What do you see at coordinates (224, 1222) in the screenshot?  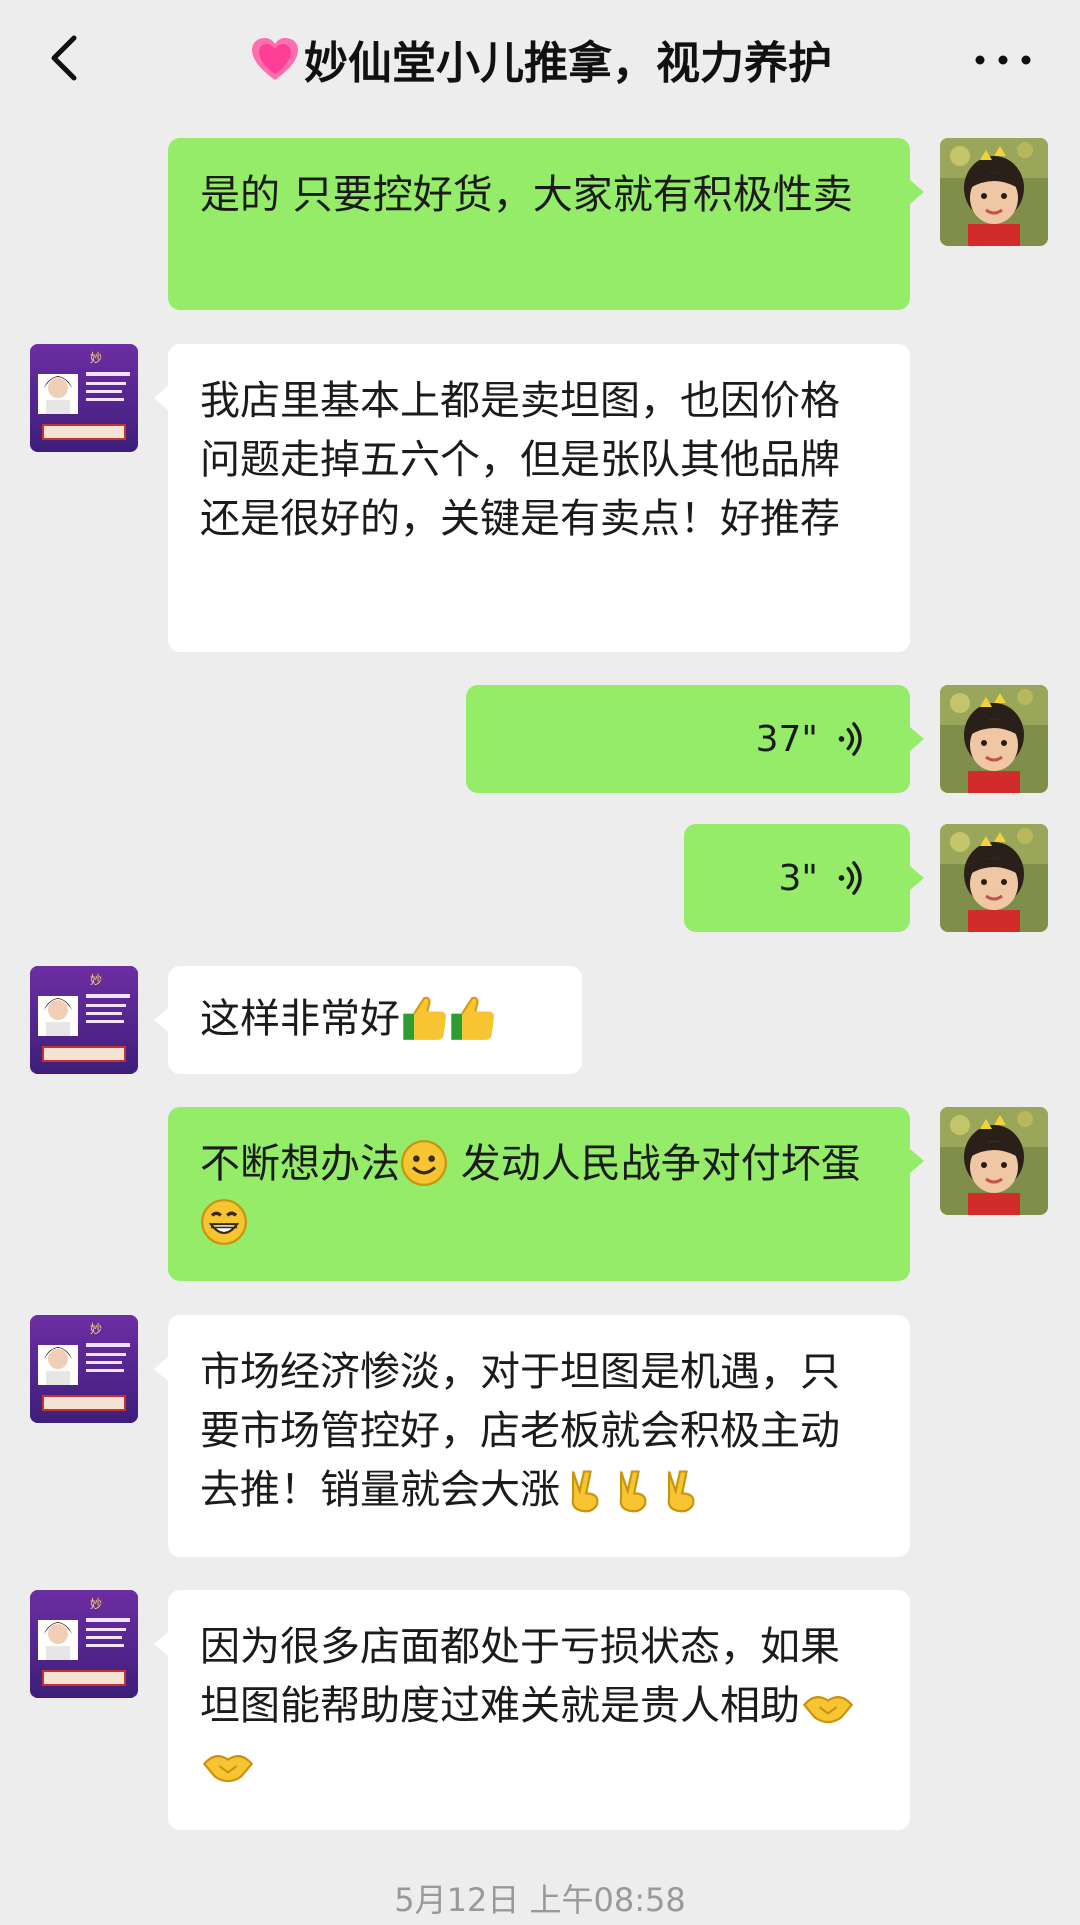 I see `grin-emoji-icon` at bounding box center [224, 1222].